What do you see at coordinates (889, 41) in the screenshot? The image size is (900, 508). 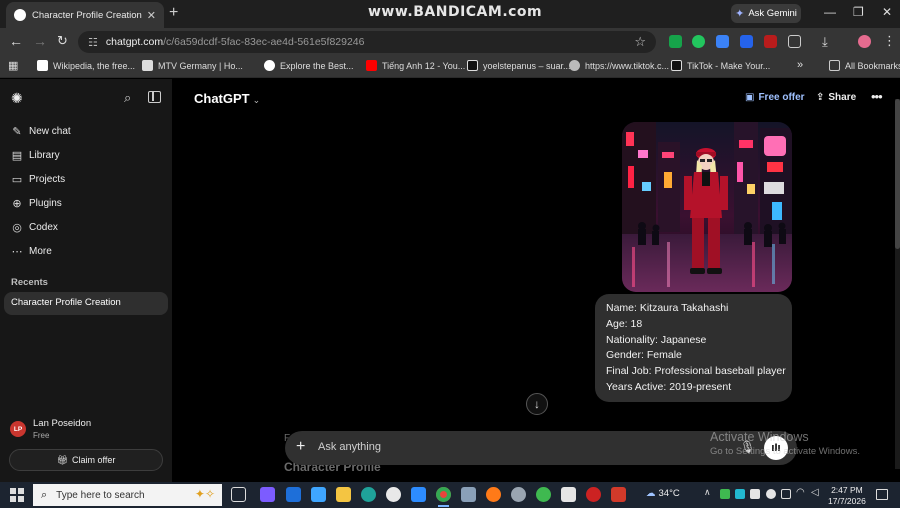 I see `browser-menu-icon: ⋮` at bounding box center [889, 41].